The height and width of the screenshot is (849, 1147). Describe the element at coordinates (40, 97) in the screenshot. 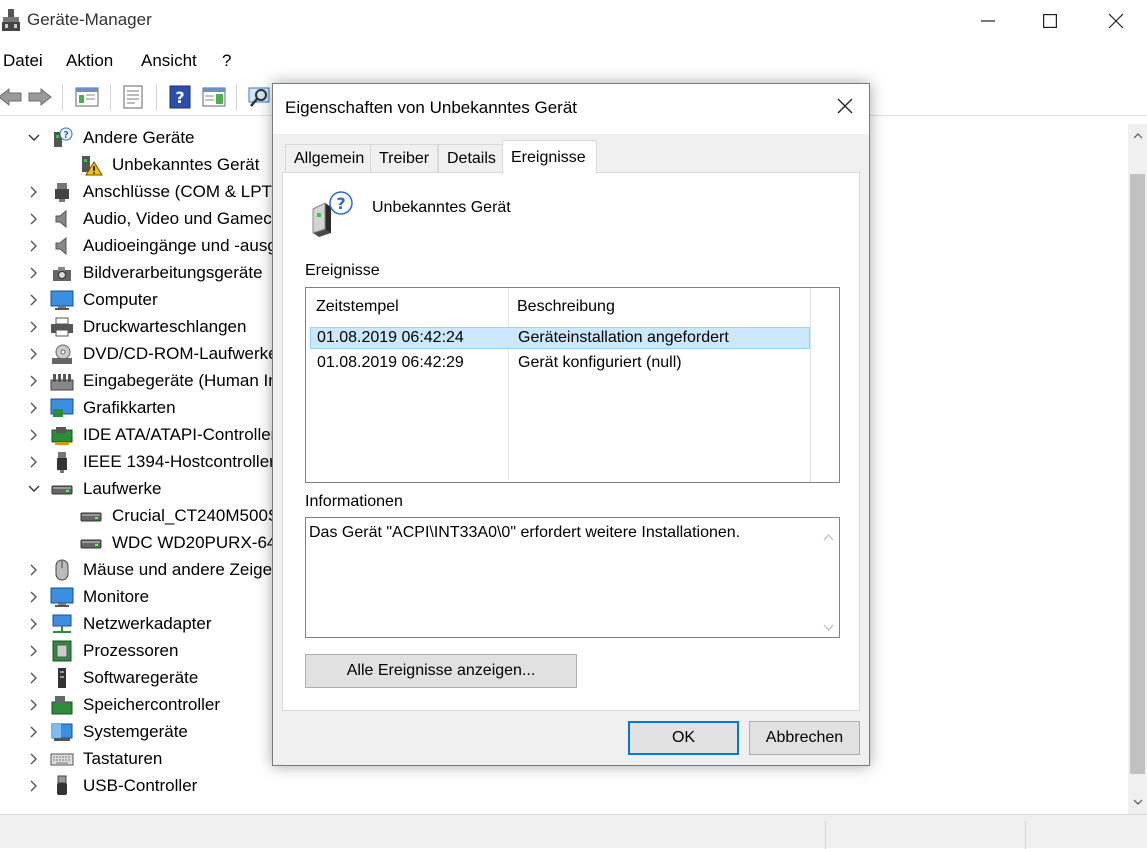

I see `forward-arrow-icon` at that location.